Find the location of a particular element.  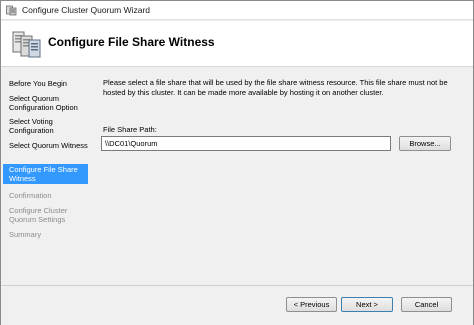

previous-button: < Previous is located at coordinates (311, 304).